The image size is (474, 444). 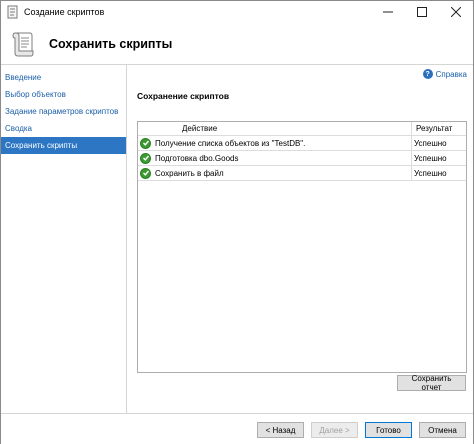 What do you see at coordinates (111, 43) in the screenshot?
I see `page-title: Сохранить скрипты` at bounding box center [111, 43].